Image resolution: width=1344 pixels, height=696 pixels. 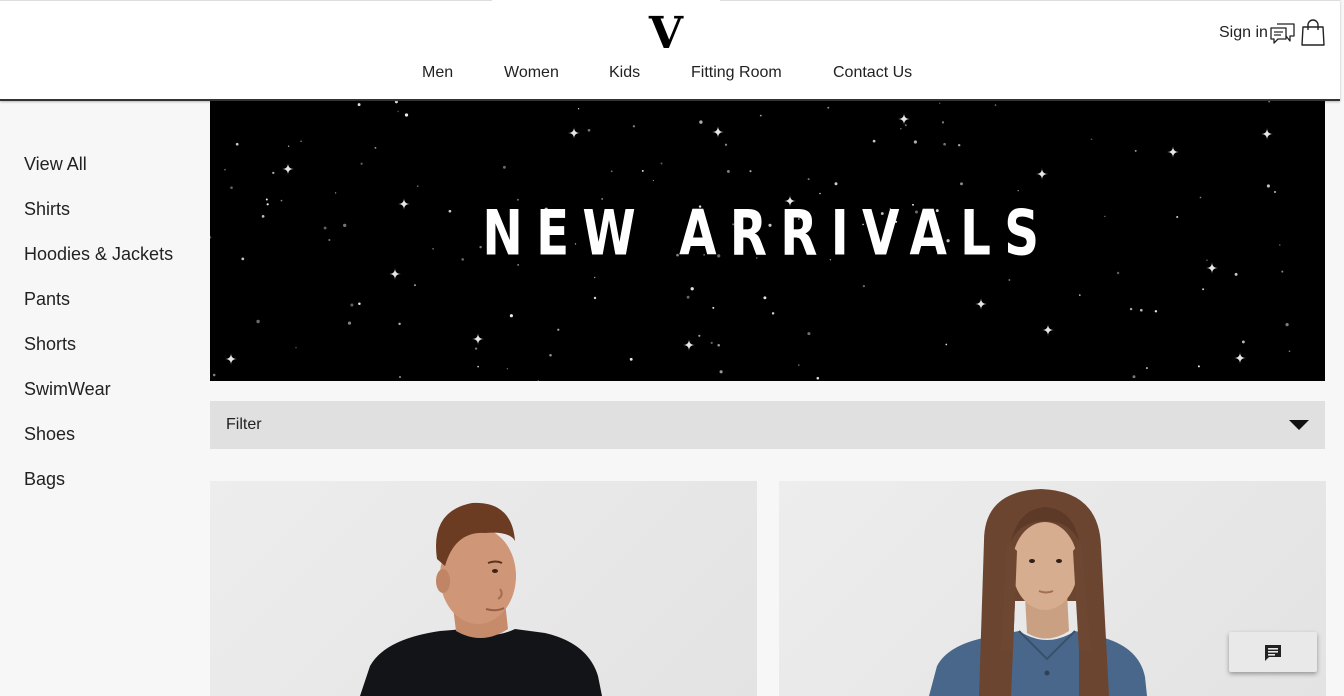 I want to click on nav-women: Women, so click(x=531, y=73).